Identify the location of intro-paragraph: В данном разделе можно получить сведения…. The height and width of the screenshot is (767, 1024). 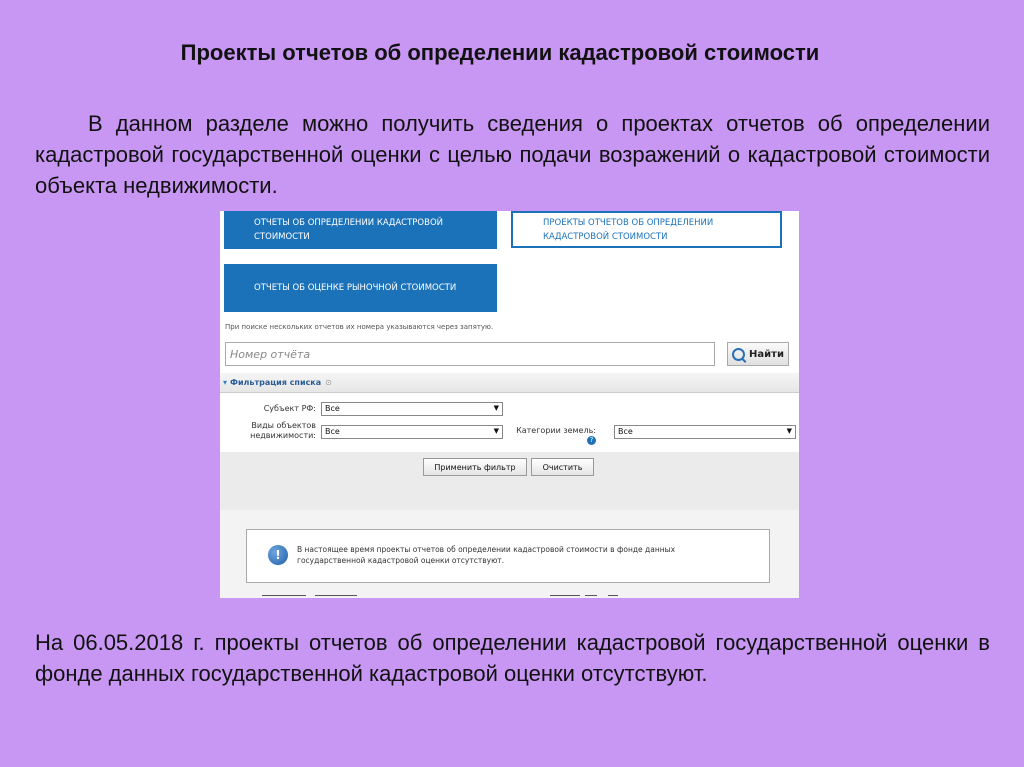
(512, 154).